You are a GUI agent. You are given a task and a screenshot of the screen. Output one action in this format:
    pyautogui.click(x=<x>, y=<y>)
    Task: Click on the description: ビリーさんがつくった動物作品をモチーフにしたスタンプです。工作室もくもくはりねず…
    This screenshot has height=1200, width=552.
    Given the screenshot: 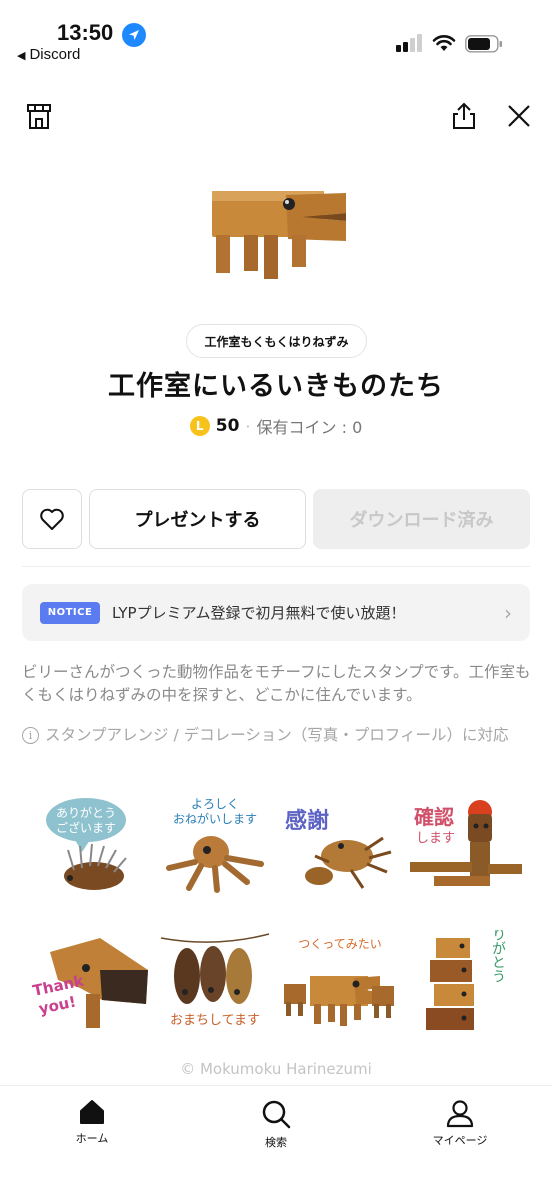 What is the action you would take?
    pyautogui.click(x=276, y=683)
    